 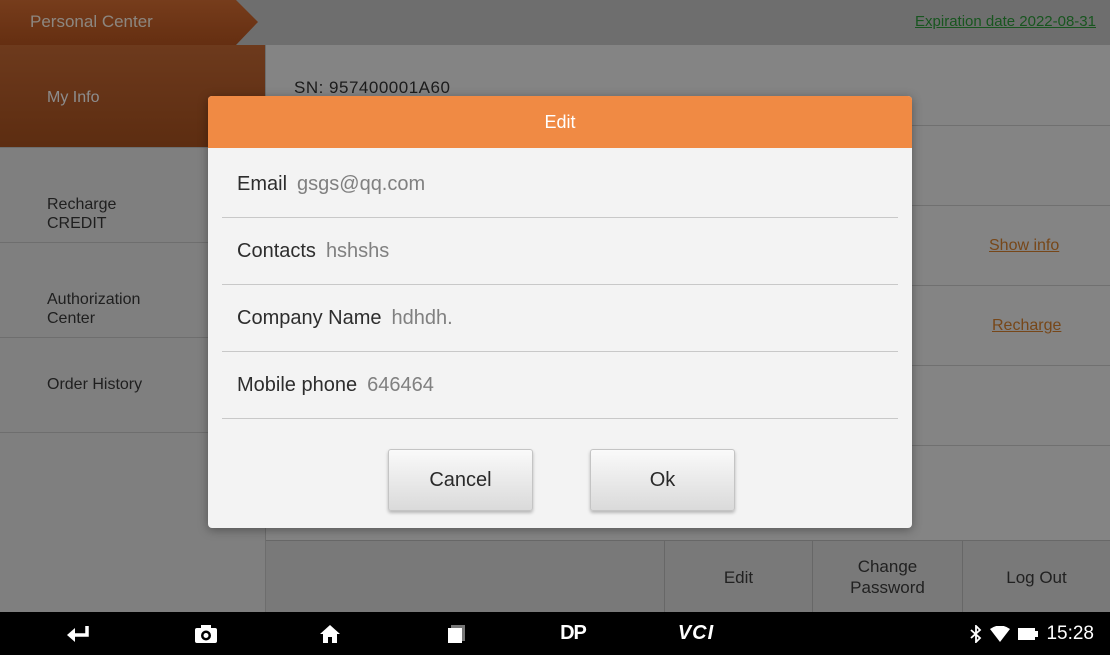 I want to click on cancel-button-label: Cancel, so click(x=460, y=479).